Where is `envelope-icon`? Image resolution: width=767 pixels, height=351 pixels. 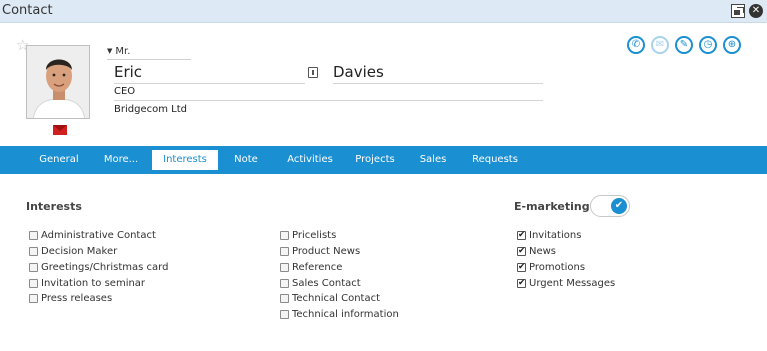 envelope-icon is located at coordinates (60, 130).